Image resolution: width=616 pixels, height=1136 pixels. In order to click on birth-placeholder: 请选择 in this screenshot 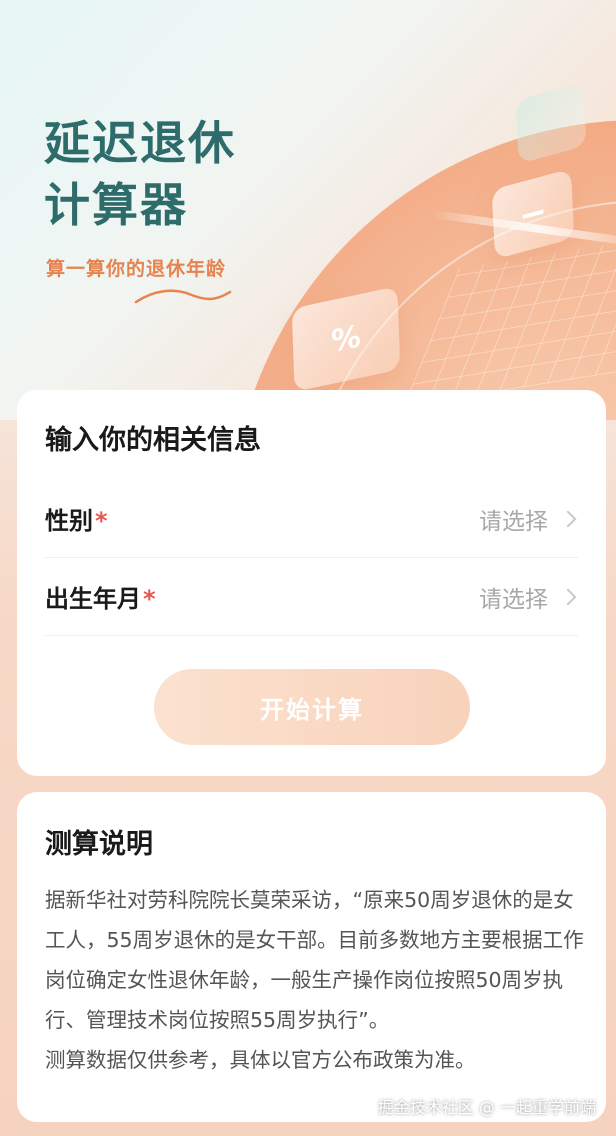, I will do `click(513, 599)`.